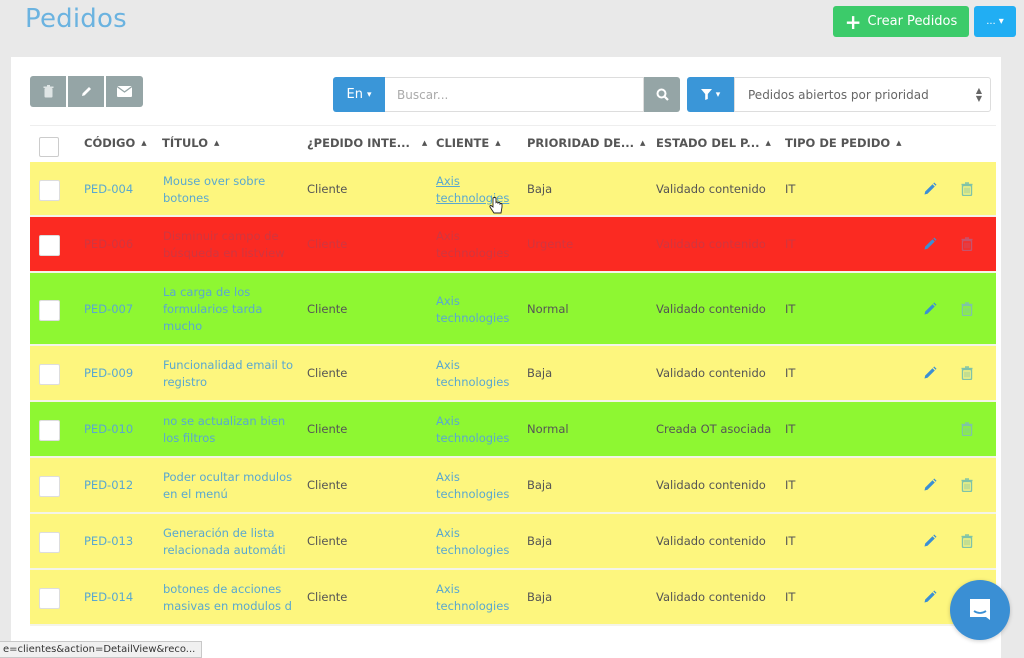 The height and width of the screenshot is (658, 1024). What do you see at coordinates (367, 143) in the screenshot?
I see `column-header-pedido-interno: ¿PEDIDO INTE... ▲` at bounding box center [367, 143].